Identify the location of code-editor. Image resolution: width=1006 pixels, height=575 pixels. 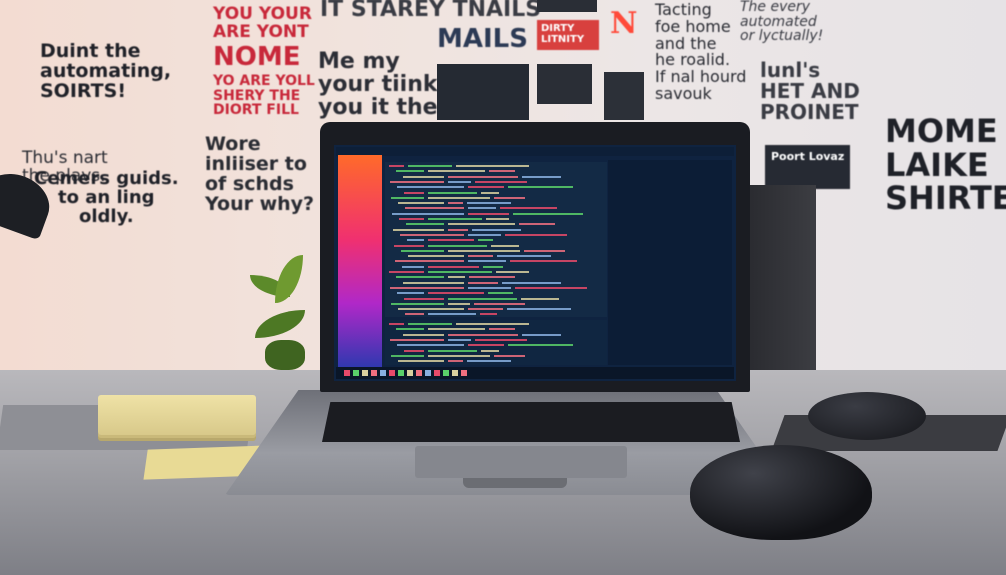
(496, 239).